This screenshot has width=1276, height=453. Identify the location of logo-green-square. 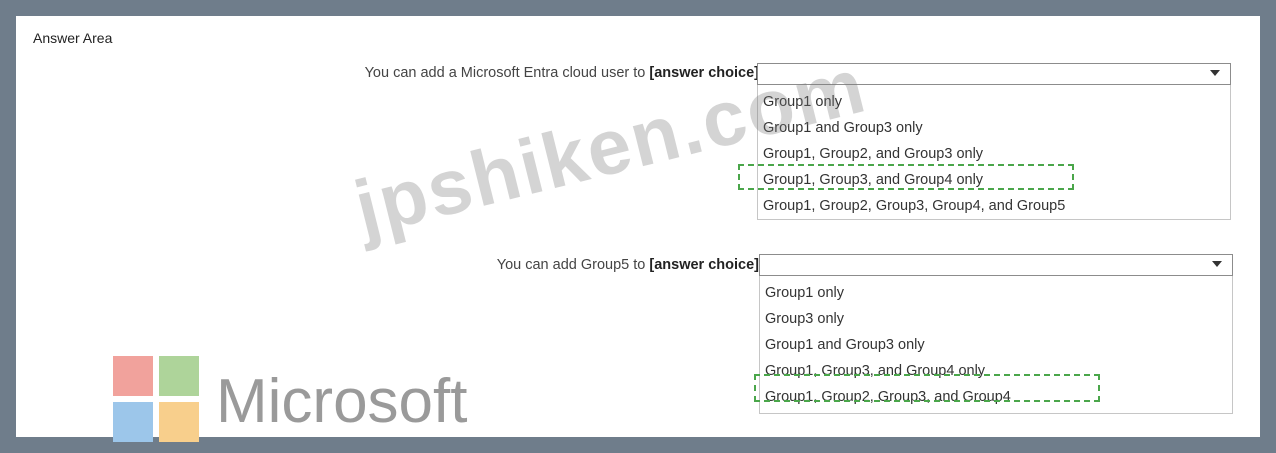
(179, 376).